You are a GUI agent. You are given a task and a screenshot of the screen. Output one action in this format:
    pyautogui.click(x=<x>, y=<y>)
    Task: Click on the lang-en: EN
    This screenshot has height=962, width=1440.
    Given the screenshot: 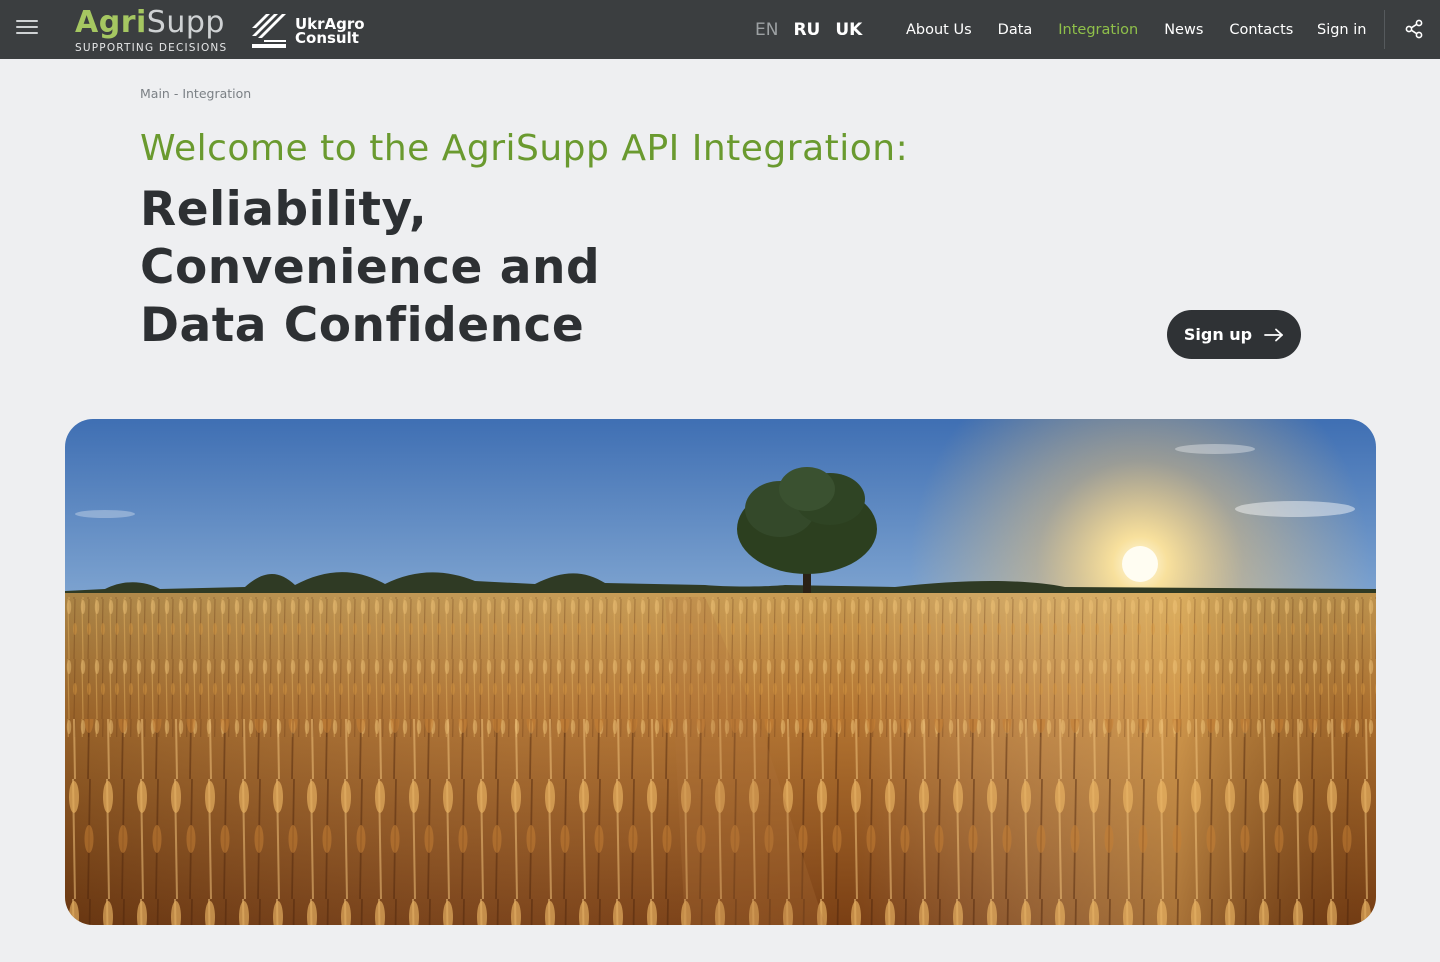 What is the action you would take?
    pyautogui.click(x=766, y=30)
    